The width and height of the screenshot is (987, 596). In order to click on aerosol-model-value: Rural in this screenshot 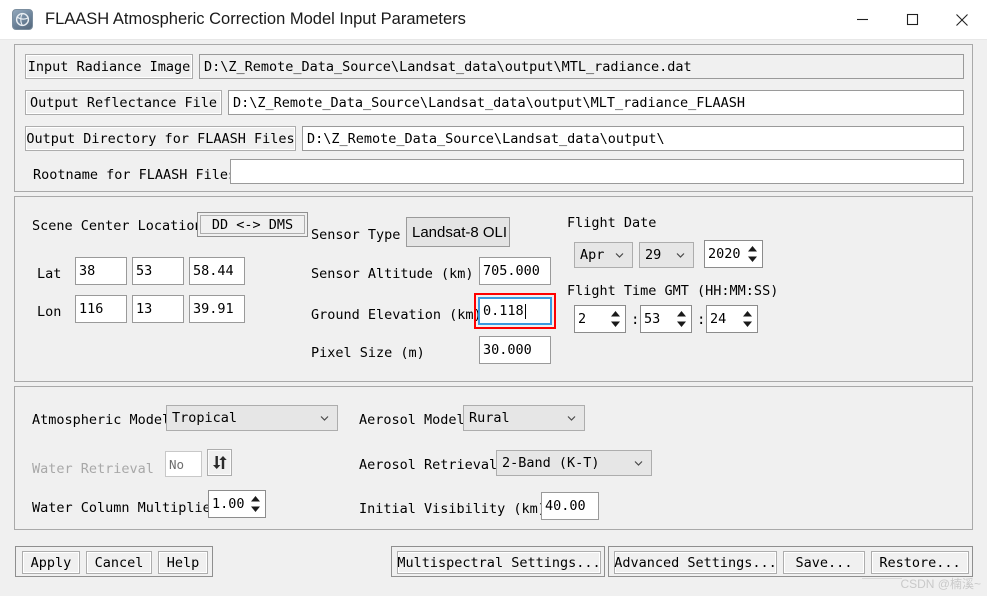, I will do `click(489, 418)`.